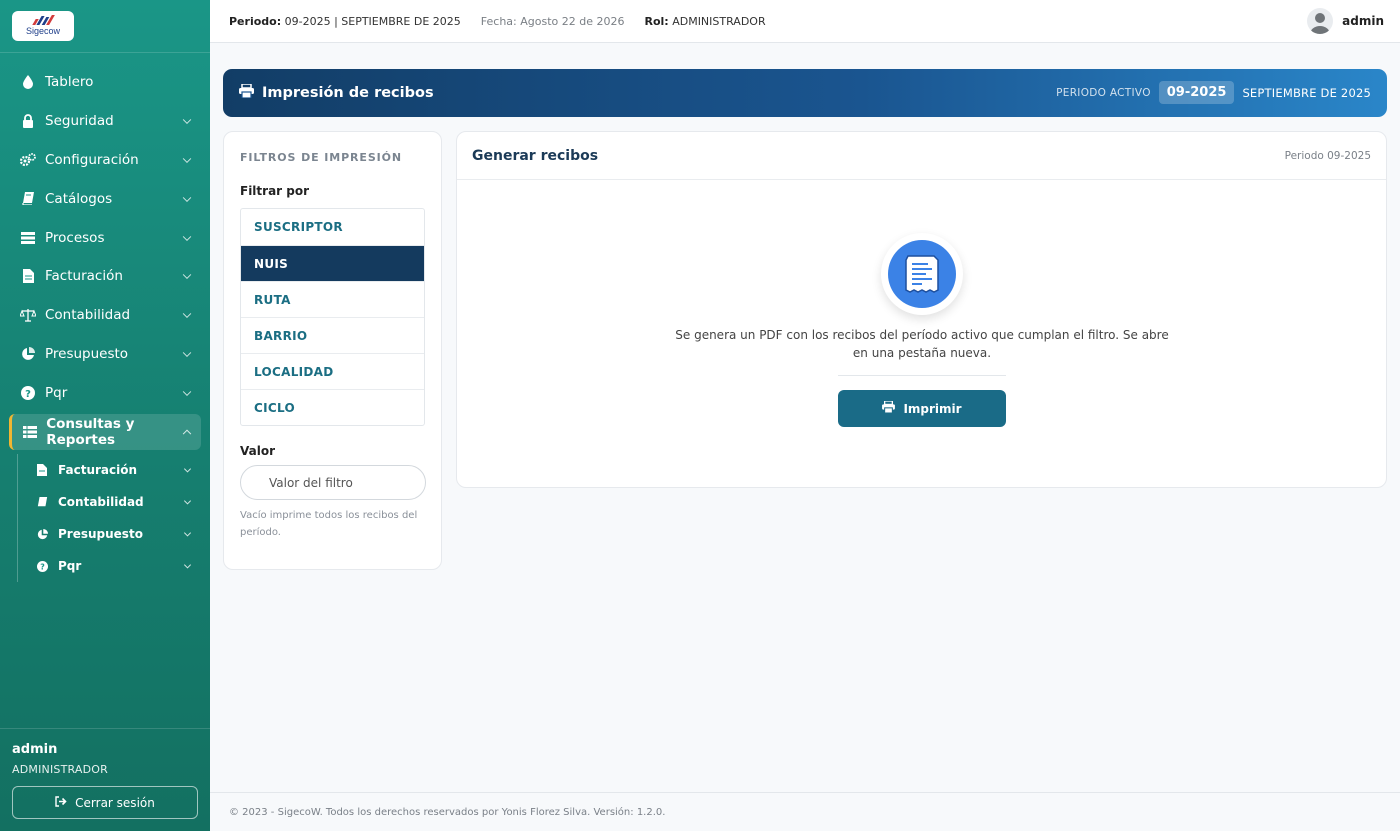 The width and height of the screenshot is (1400, 831). Describe the element at coordinates (105, 82) in the screenshot. I see `sidebar-item-tablero: Tablero` at that location.